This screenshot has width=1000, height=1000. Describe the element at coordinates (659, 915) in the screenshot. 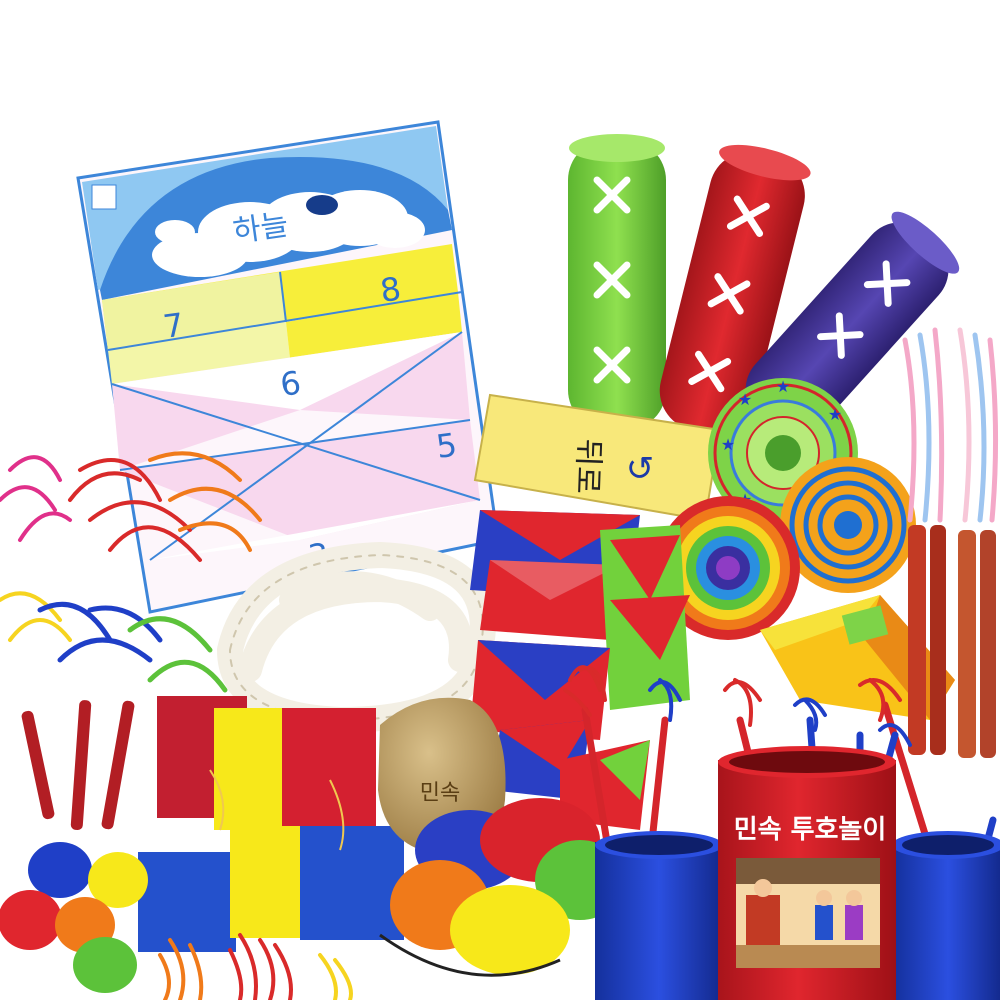

I see `blue-can-left` at that location.